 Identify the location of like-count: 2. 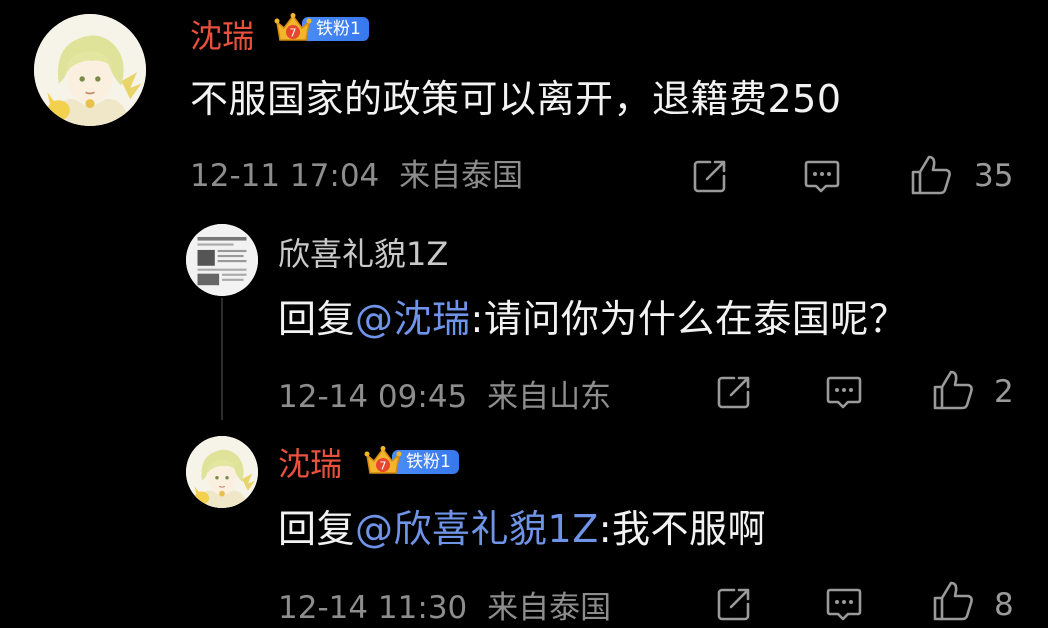
(1004, 392).